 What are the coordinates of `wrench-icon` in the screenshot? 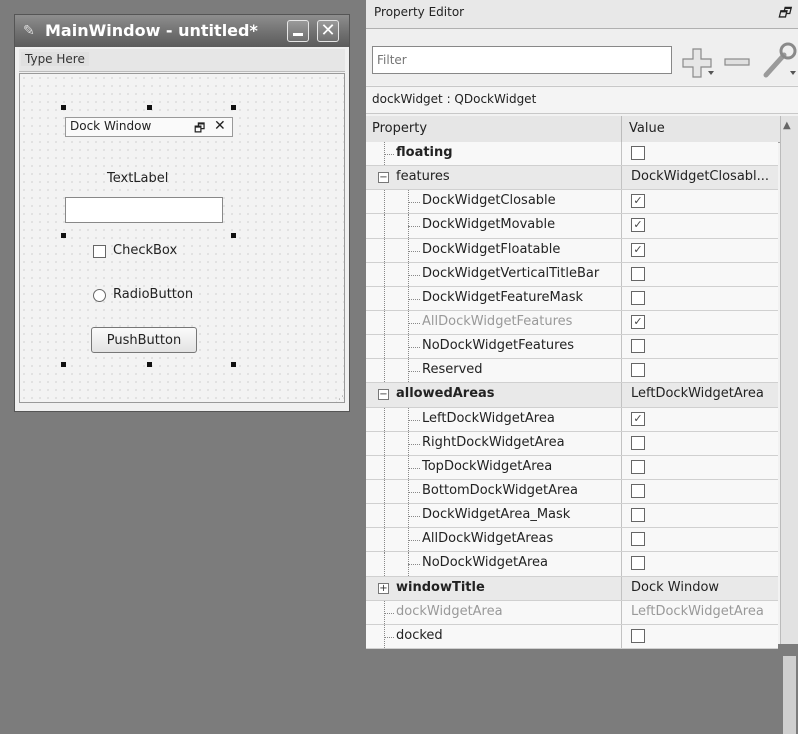 It's located at (779, 61).